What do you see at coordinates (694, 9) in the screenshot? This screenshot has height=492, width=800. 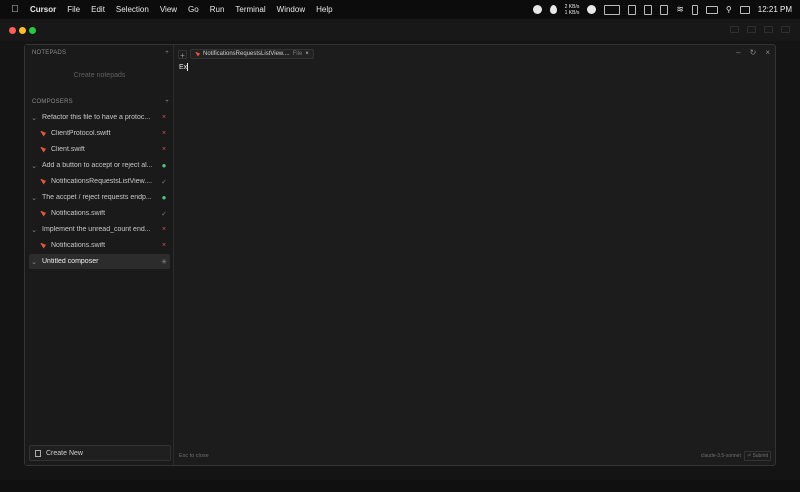 I see `battery-icon` at bounding box center [694, 9].